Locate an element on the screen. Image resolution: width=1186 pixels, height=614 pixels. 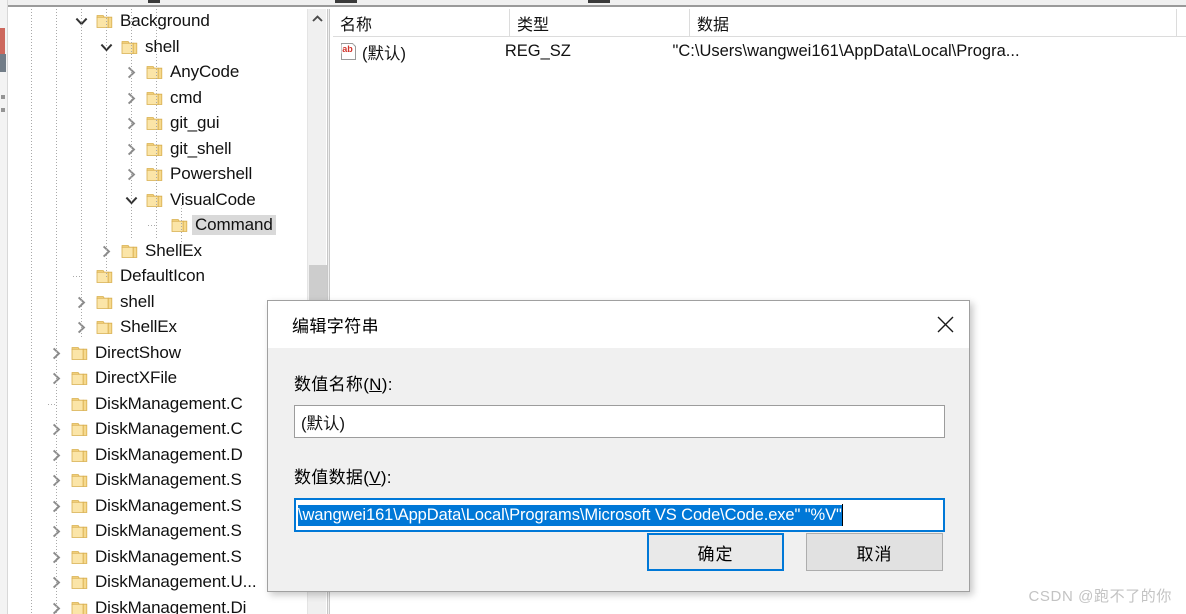
value-name-text: (默认) is located at coordinates (384, 53).